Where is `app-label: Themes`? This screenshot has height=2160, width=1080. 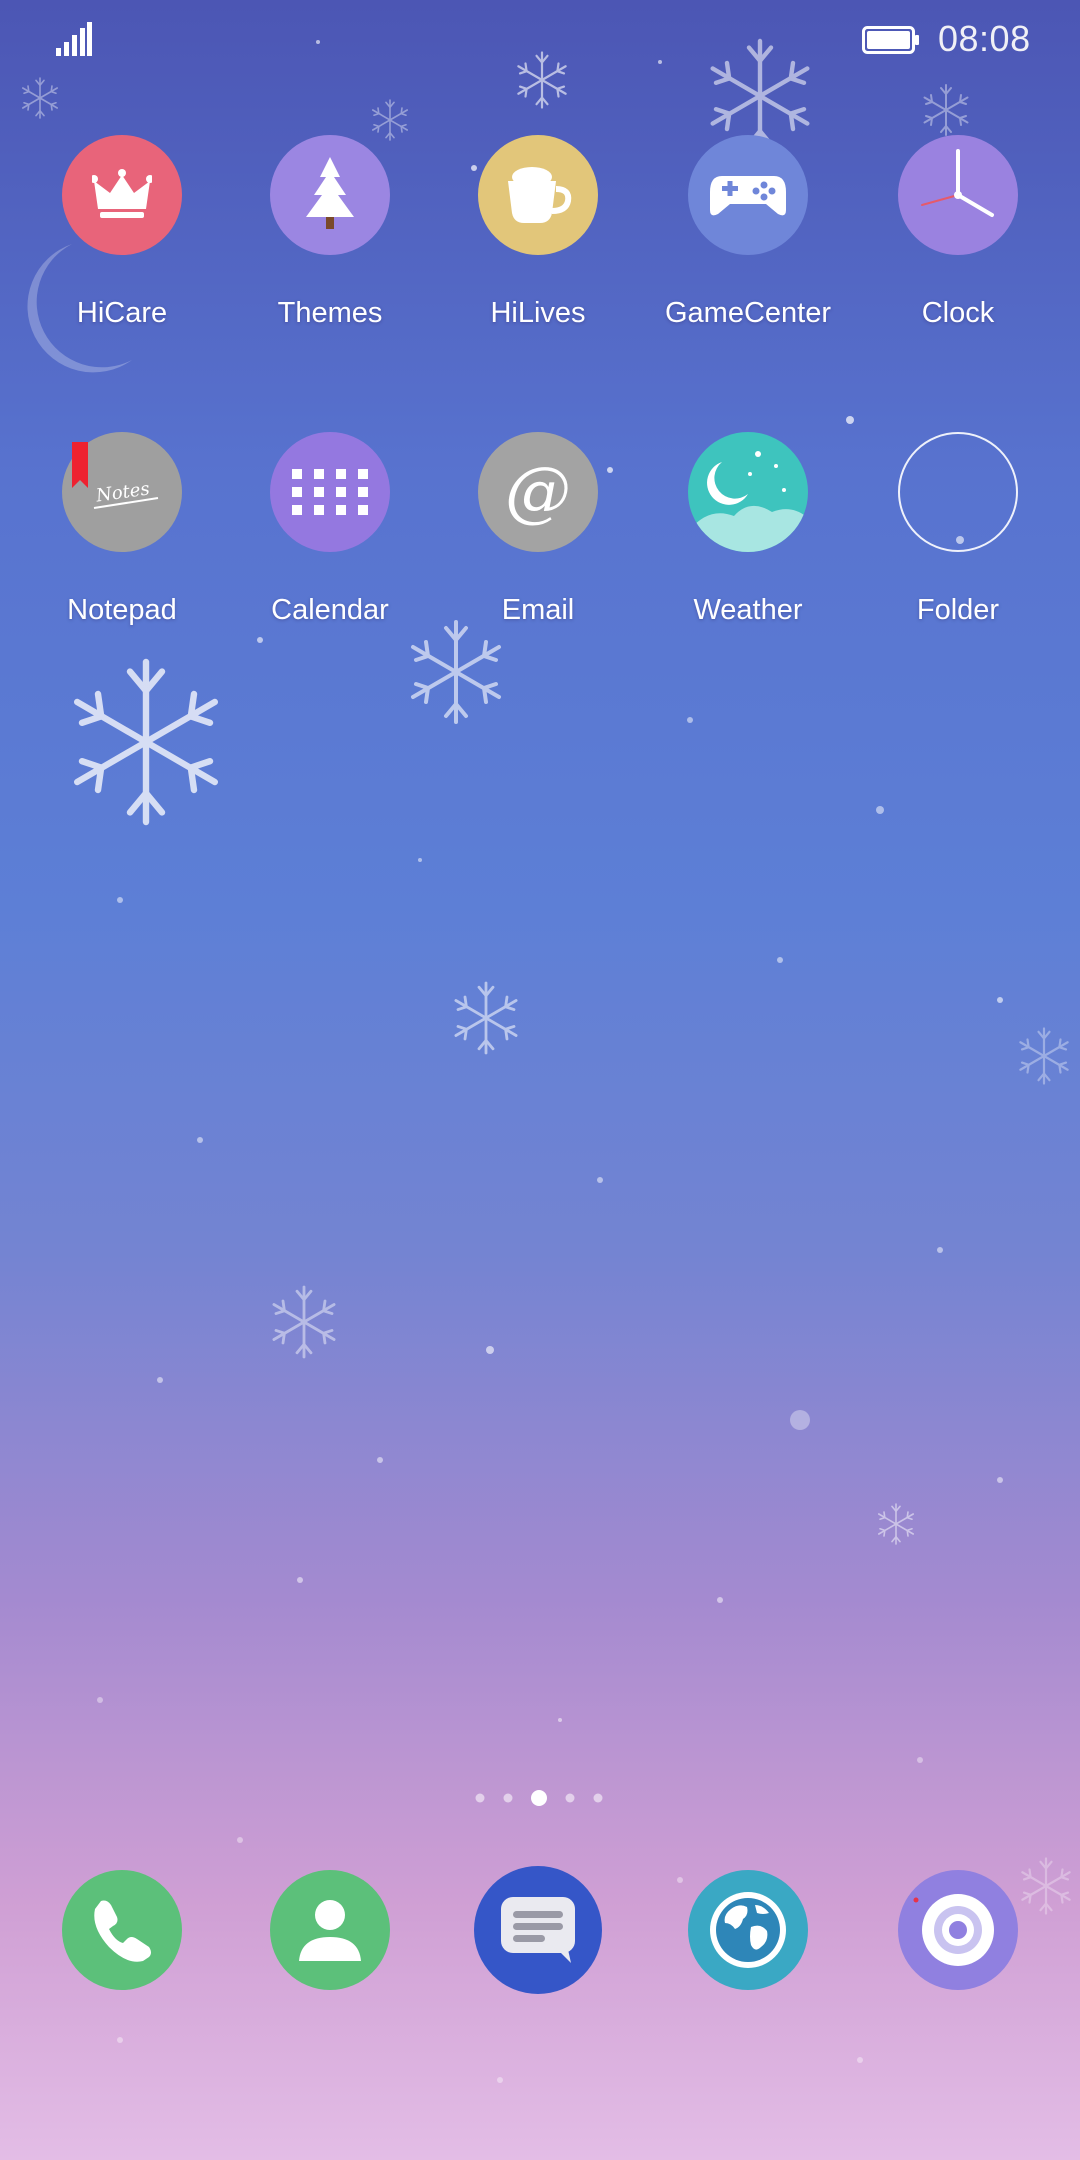 app-label: Themes is located at coordinates (330, 313).